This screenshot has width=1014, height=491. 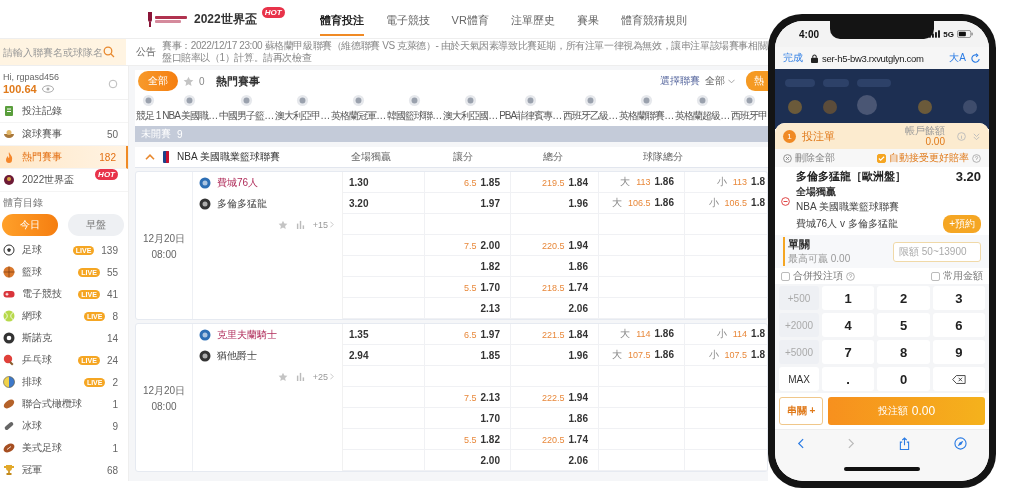 I want to click on nav-tab: 注單歷史, so click(x=532, y=19).